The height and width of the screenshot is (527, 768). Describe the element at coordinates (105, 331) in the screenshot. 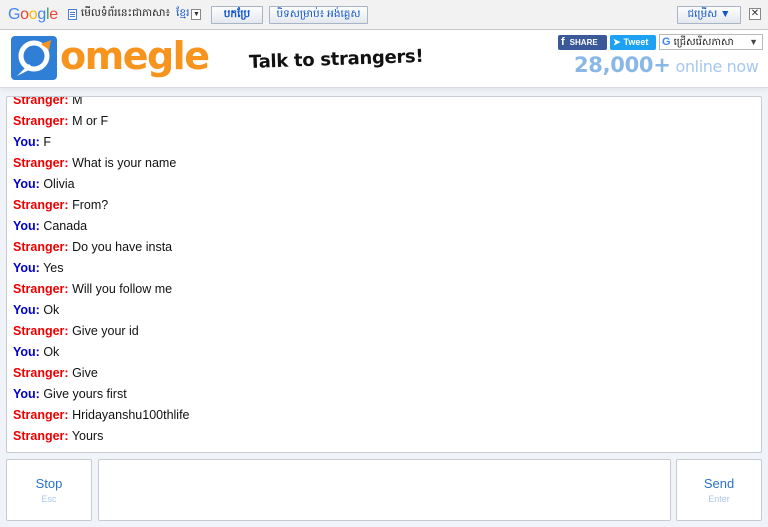

I see `message-text: Give your id` at that location.